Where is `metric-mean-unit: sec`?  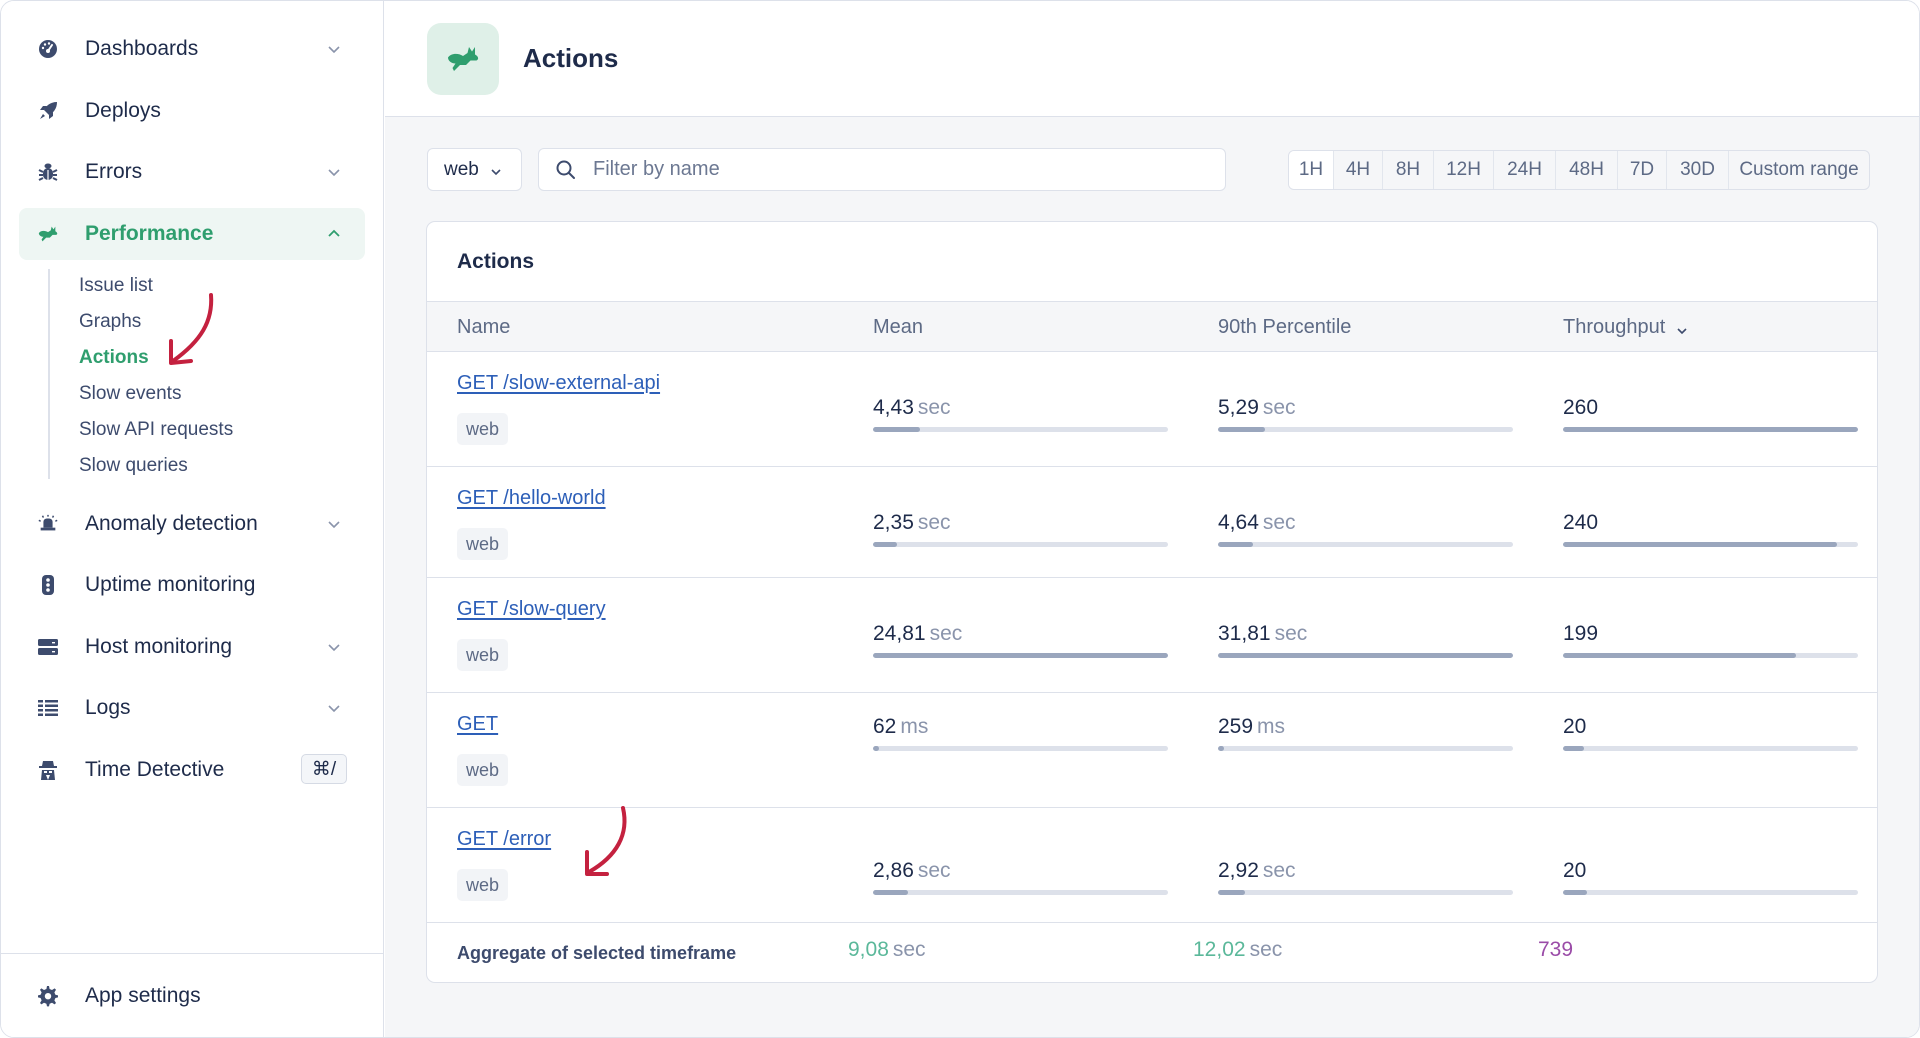 metric-mean-unit: sec is located at coordinates (946, 633).